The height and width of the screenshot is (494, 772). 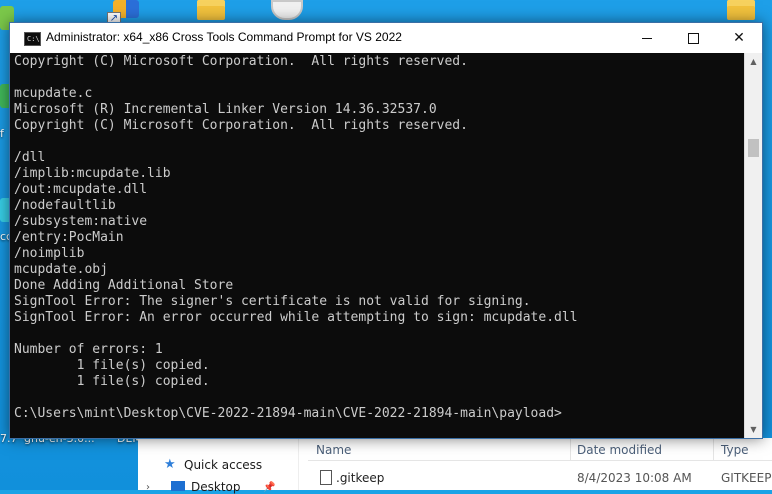 What do you see at coordinates (287, 10) in the screenshot?
I see `disc-icon` at bounding box center [287, 10].